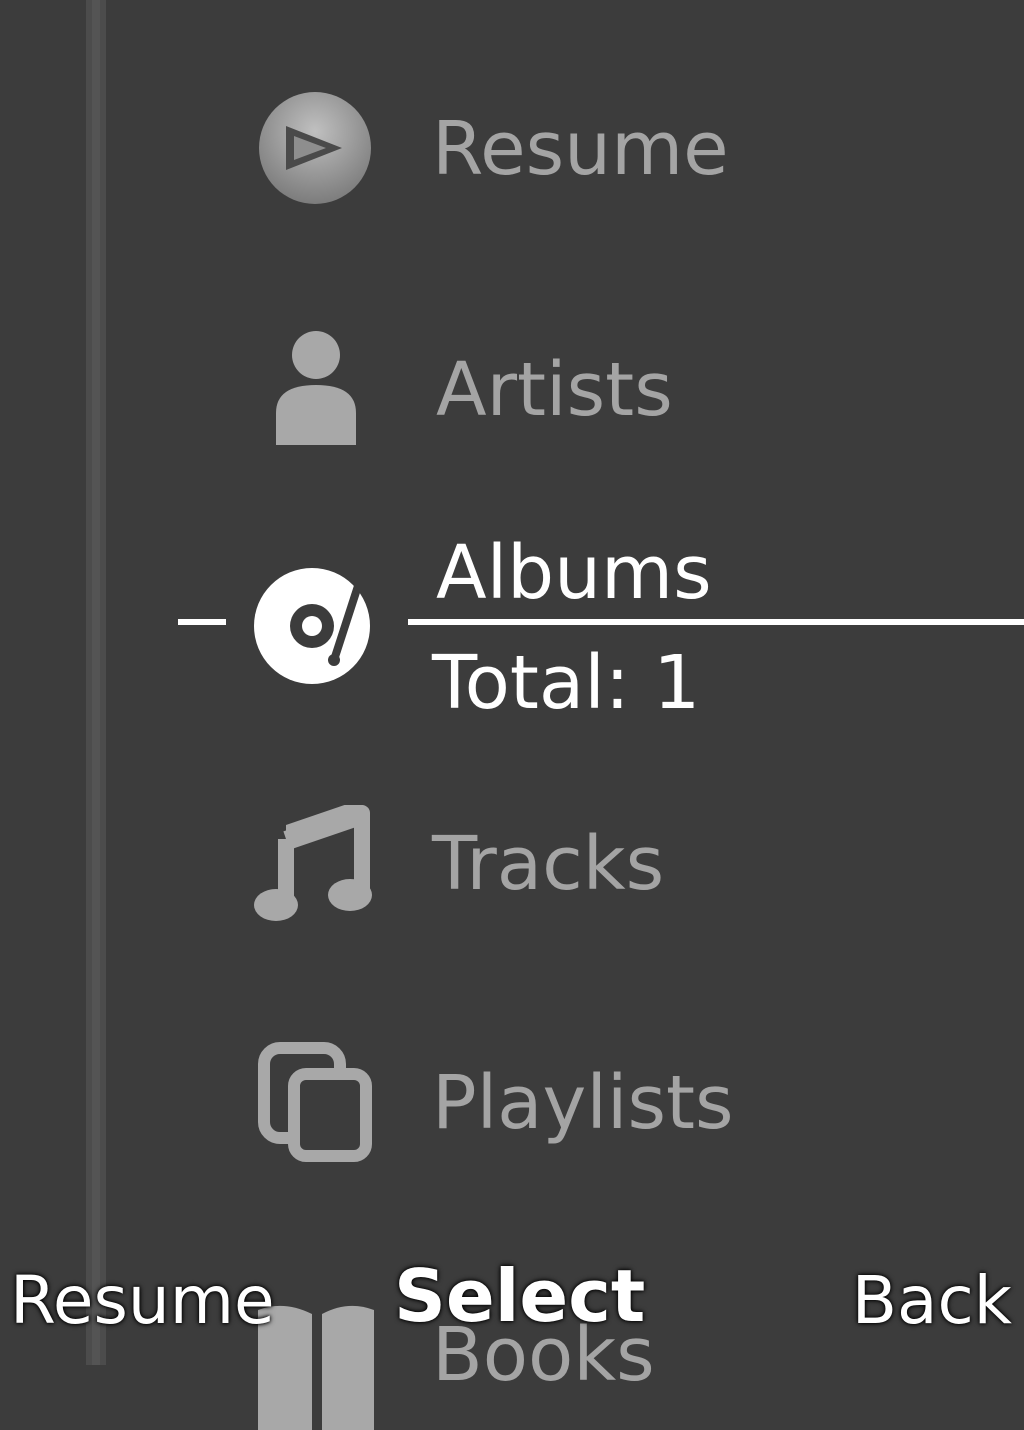 This screenshot has width=1024, height=1430. I want to click on select-softkey-button: Select, so click(519, 1296).